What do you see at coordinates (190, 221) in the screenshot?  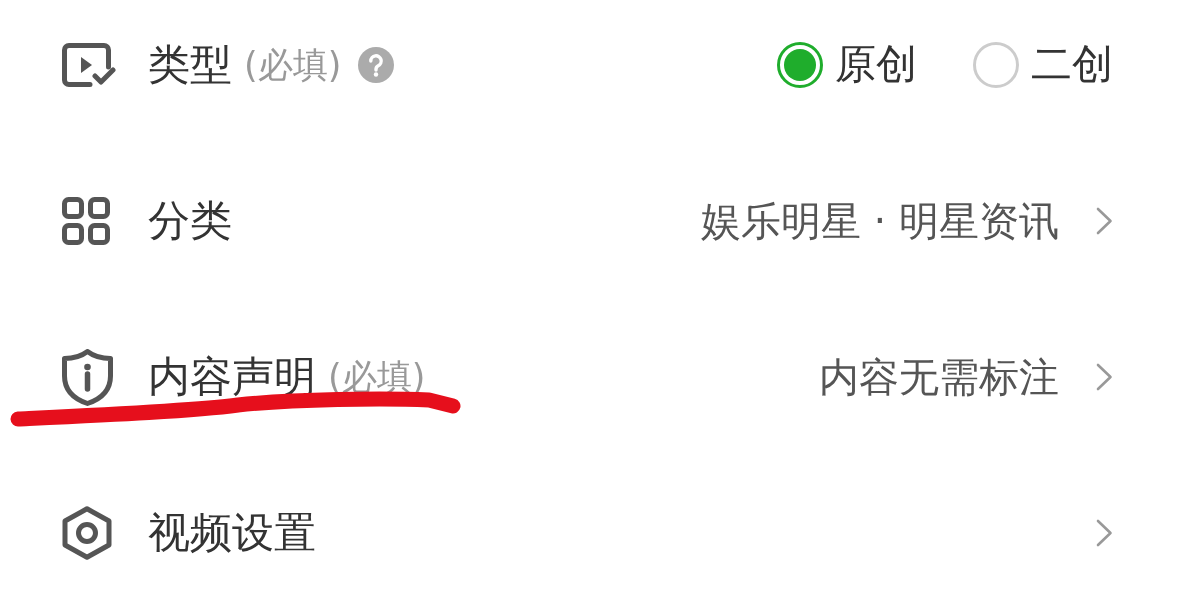 I see `setting-label: 分类` at bounding box center [190, 221].